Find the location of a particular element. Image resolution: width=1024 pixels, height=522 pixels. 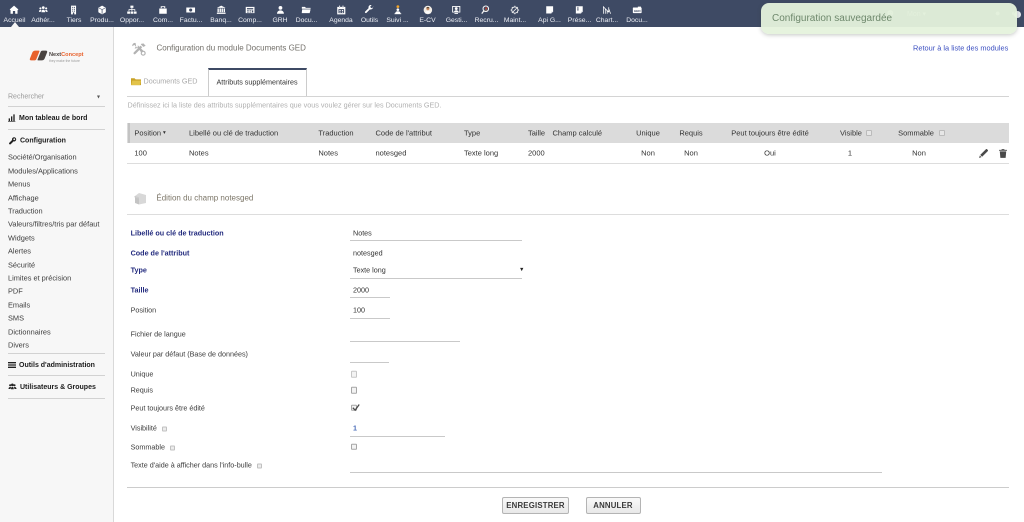

svg-text: GED is located at coordinates (637, 10).